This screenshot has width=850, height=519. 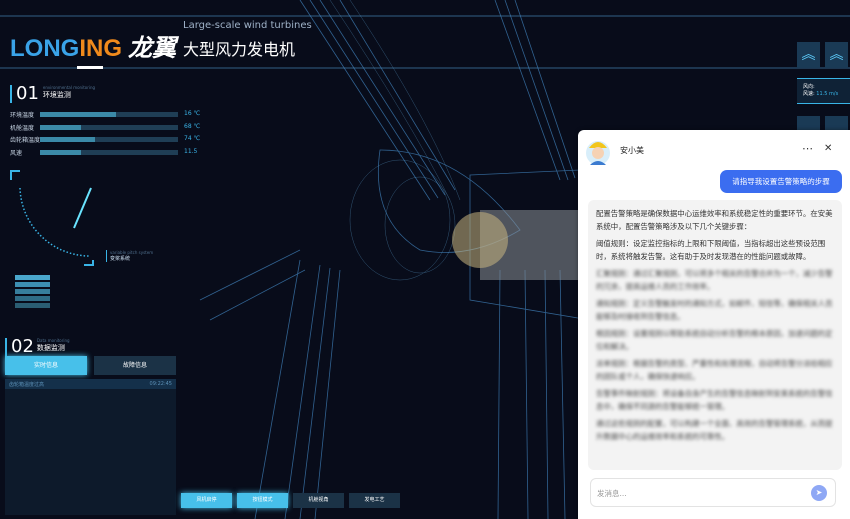 I want to click on message-input: 发消息... ➤, so click(x=713, y=492).